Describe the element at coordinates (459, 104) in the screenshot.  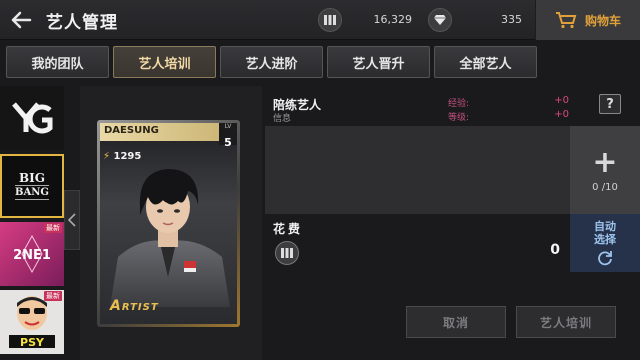
I see `exp-label: 经验:` at that location.